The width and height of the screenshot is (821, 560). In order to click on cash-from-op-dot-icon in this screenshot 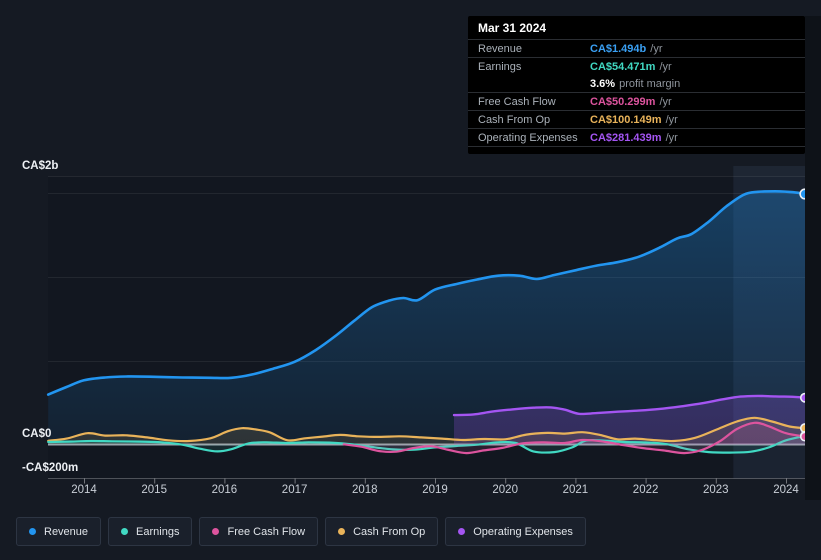, I will do `click(342, 531)`.